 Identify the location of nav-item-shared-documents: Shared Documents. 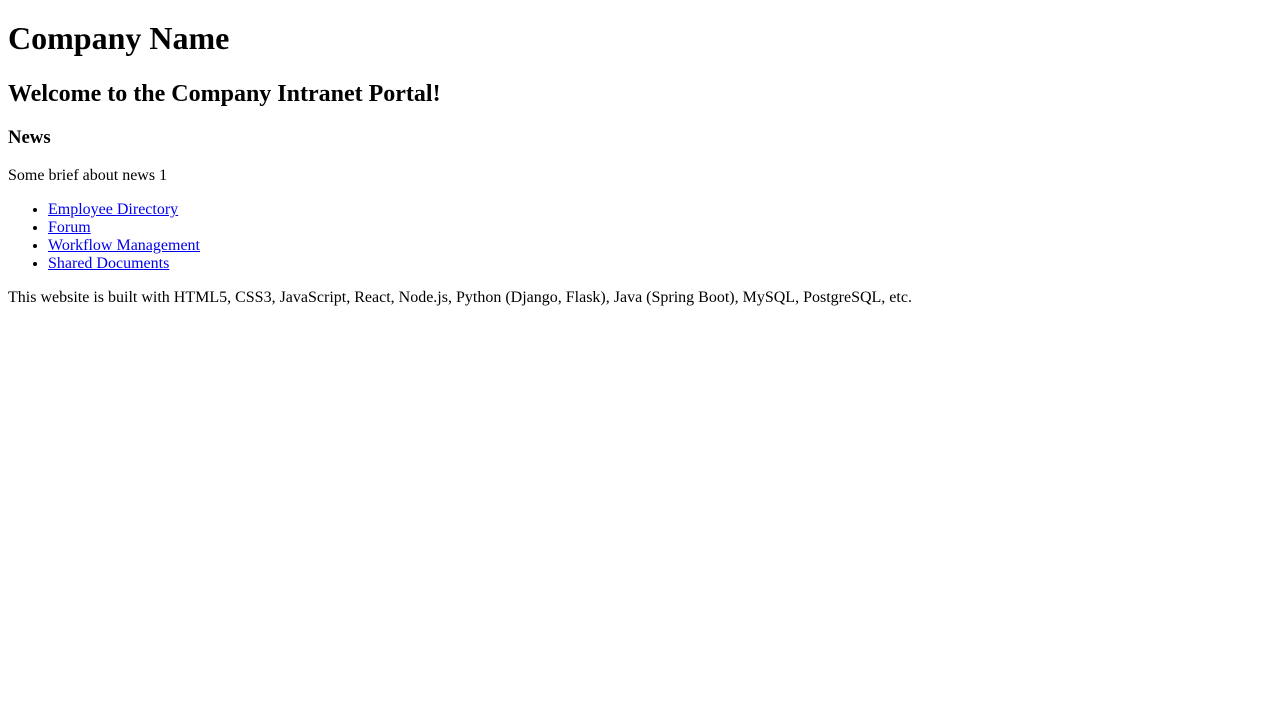
(124, 264).